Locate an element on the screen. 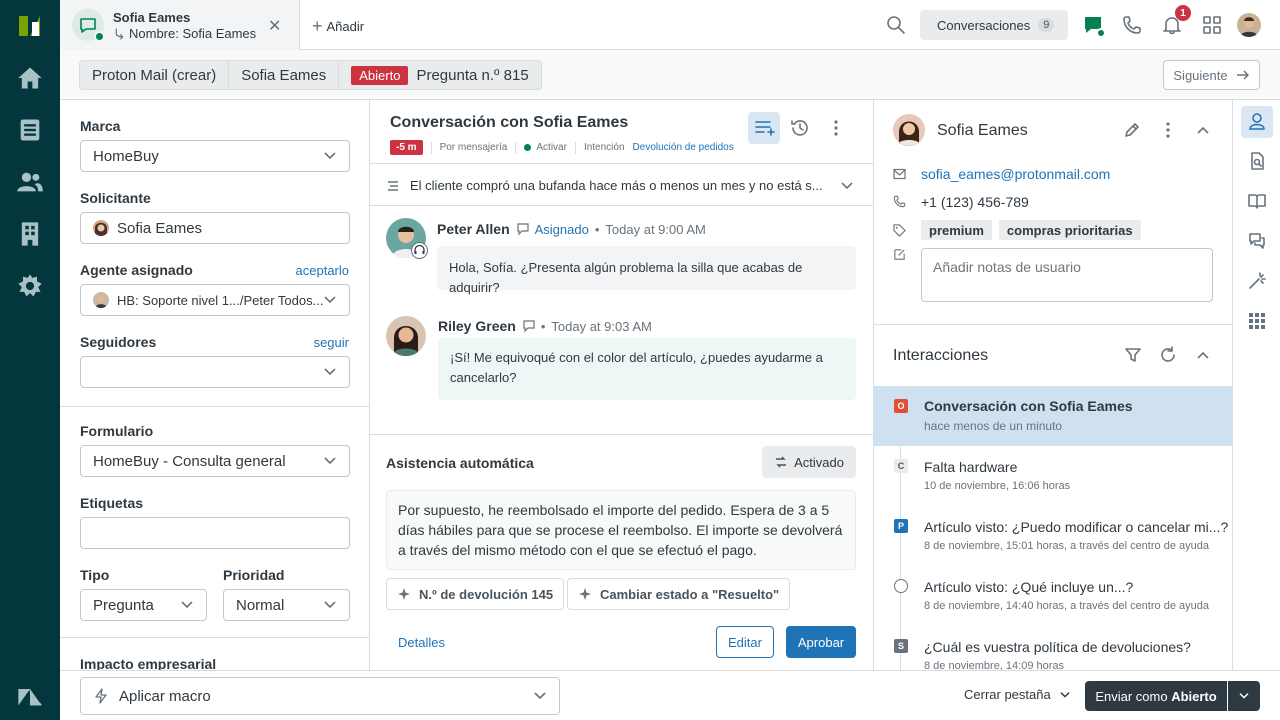 The height and width of the screenshot is (720, 1280). magic-wand-icon is located at coordinates (1257, 281).